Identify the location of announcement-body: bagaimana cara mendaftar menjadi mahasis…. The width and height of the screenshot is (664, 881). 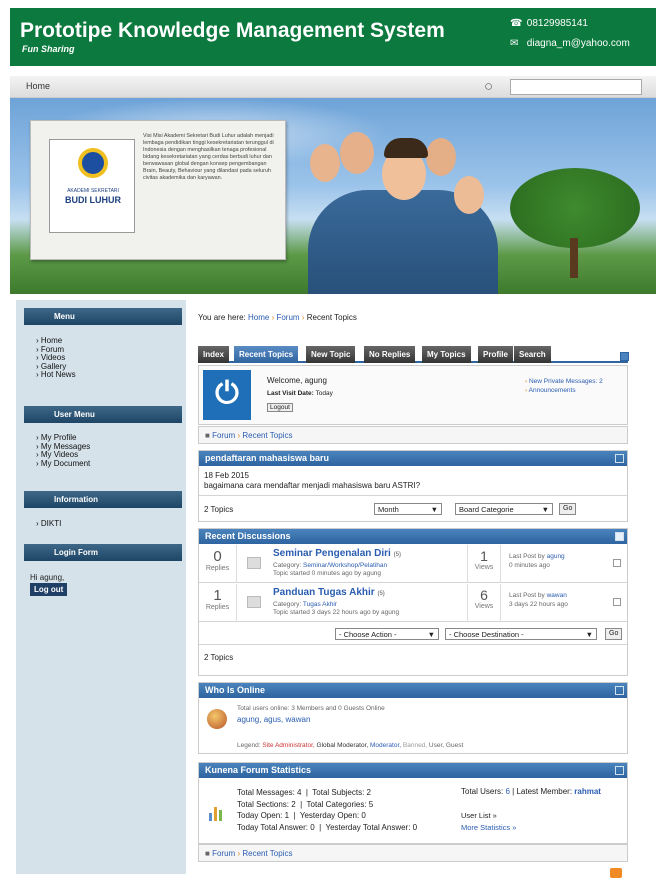
(312, 485).